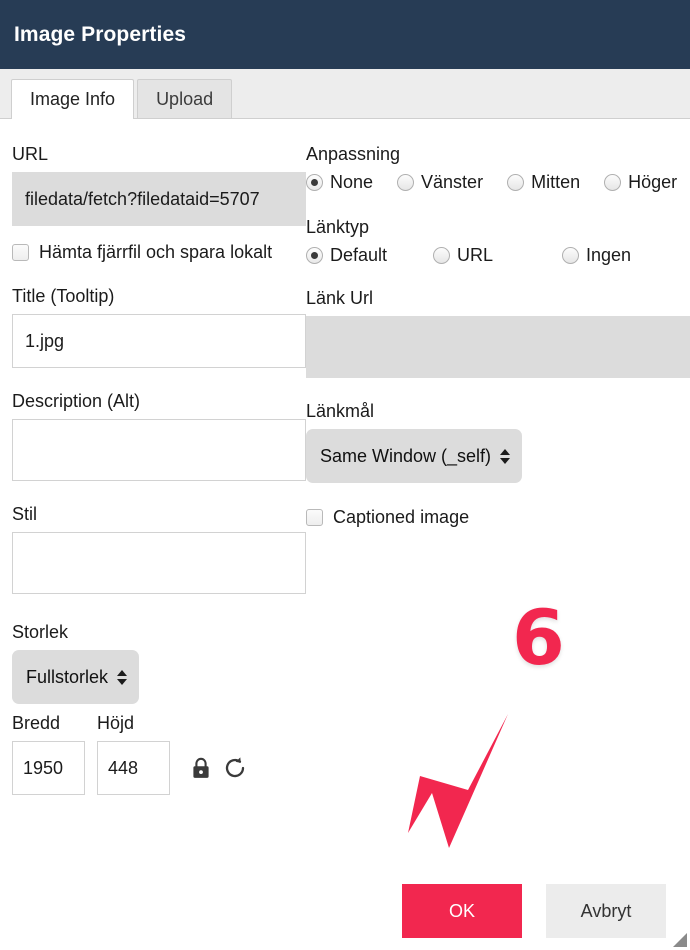 The width and height of the screenshot is (690, 950). I want to click on size-row: Bredd Höjd, so click(159, 753).